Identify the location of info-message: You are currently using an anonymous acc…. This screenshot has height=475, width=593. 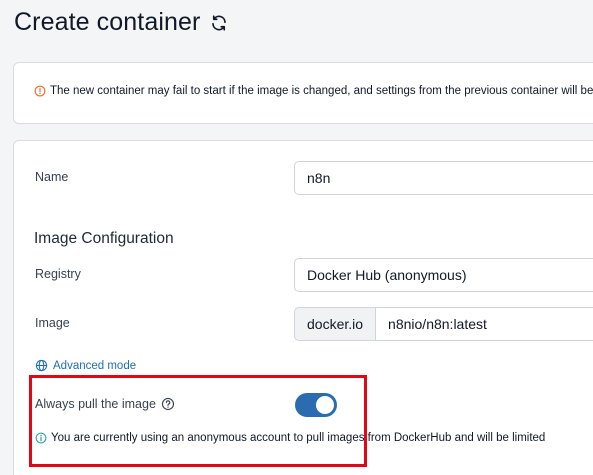
(290, 438).